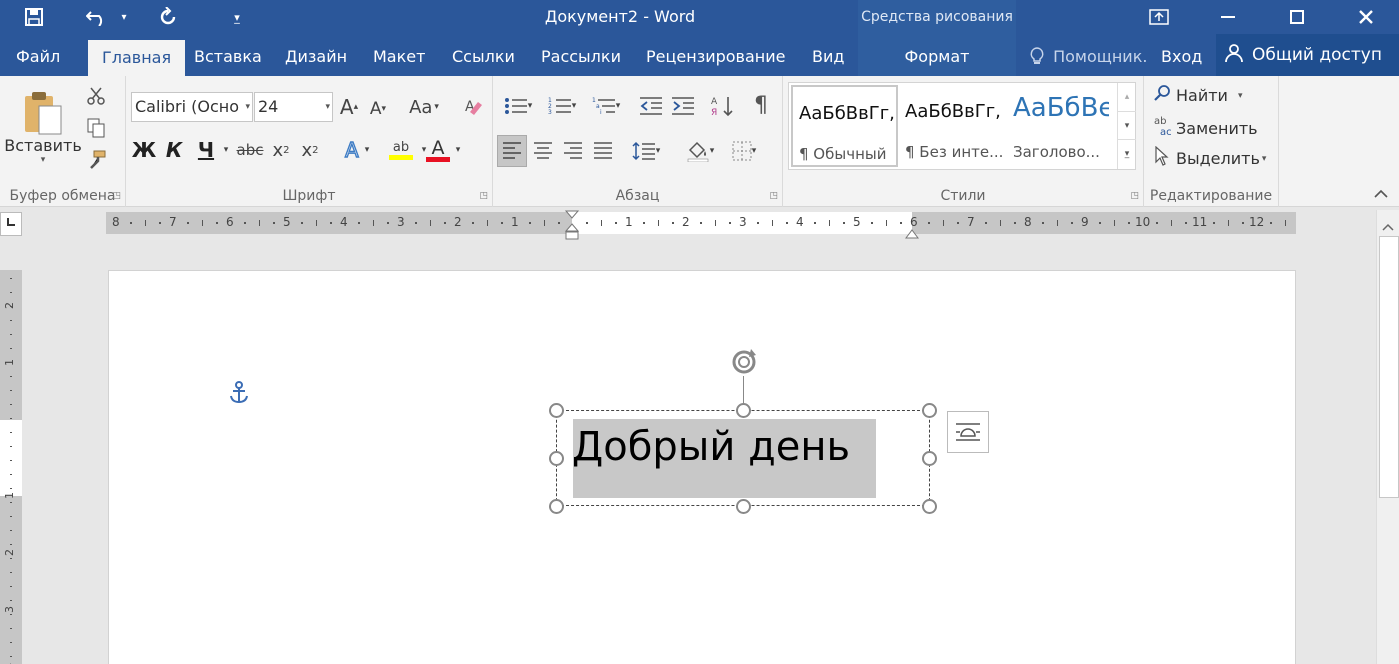  What do you see at coordinates (96, 128) in the screenshot?
I see `copy-icon` at bounding box center [96, 128].